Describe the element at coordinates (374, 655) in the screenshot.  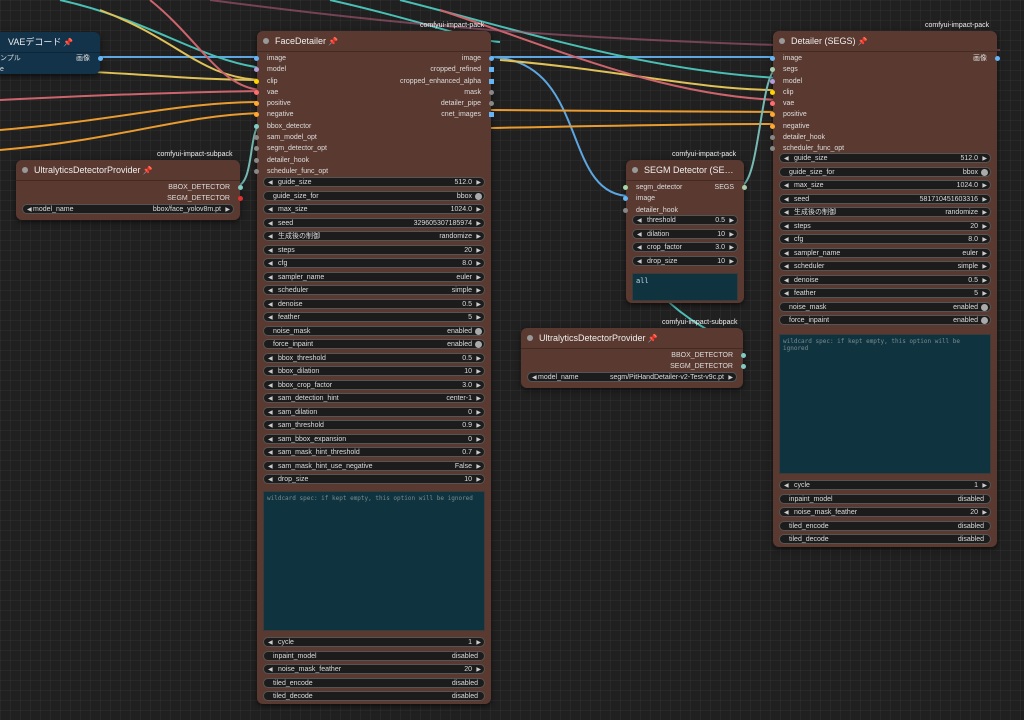
I see `face-widget-inpaint-model: inpaint_model disabled` at that location.